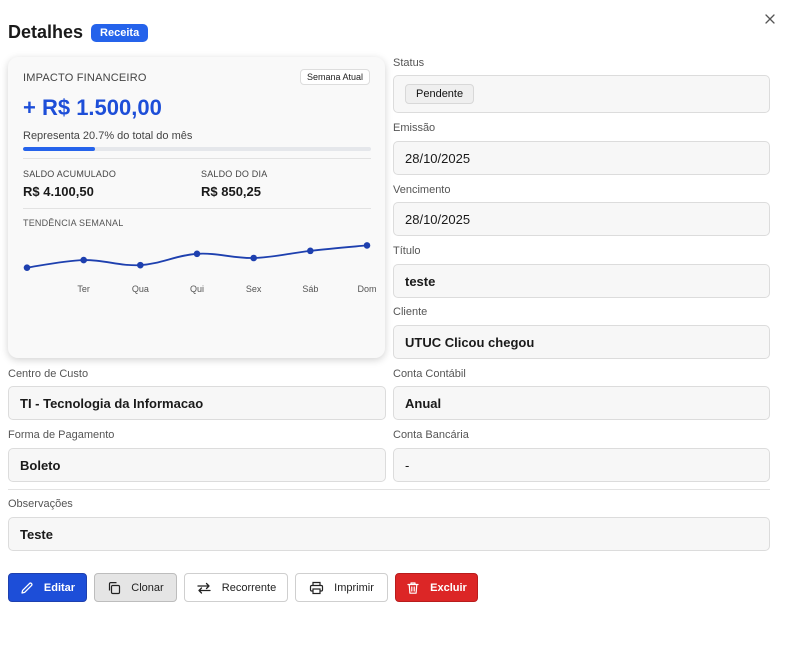  What do you see at coordinates (197, 289) in the screenshot?
I see `trend-x-label: Qui` at bounding box center [197, 289].